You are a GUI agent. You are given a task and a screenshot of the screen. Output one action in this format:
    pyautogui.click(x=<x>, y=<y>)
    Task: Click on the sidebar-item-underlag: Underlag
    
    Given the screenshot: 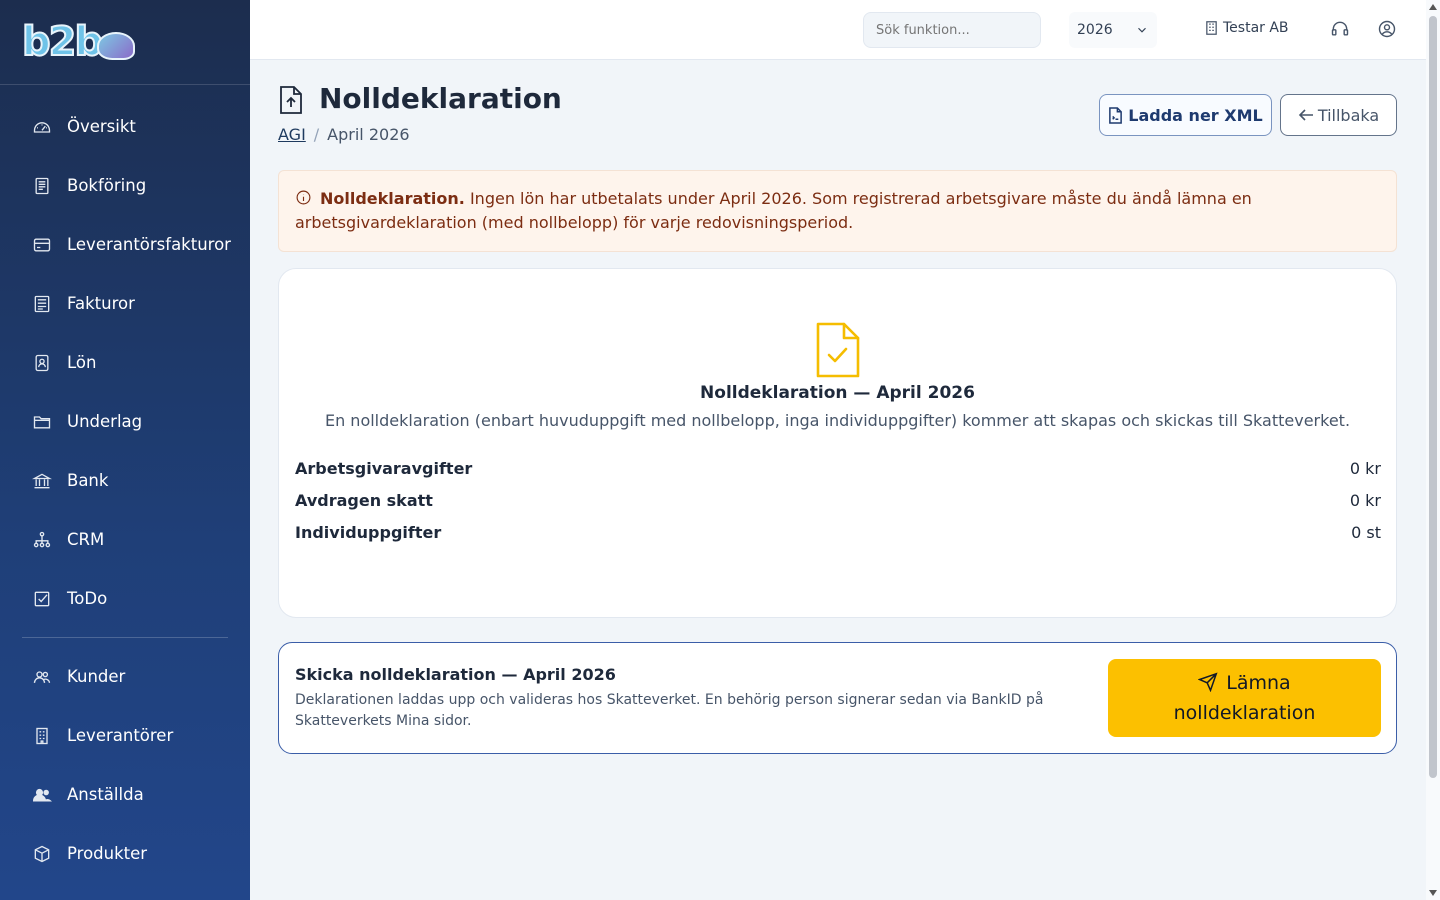 What is the action you would take?
    pyautogui.click(x=125, y=421)
    